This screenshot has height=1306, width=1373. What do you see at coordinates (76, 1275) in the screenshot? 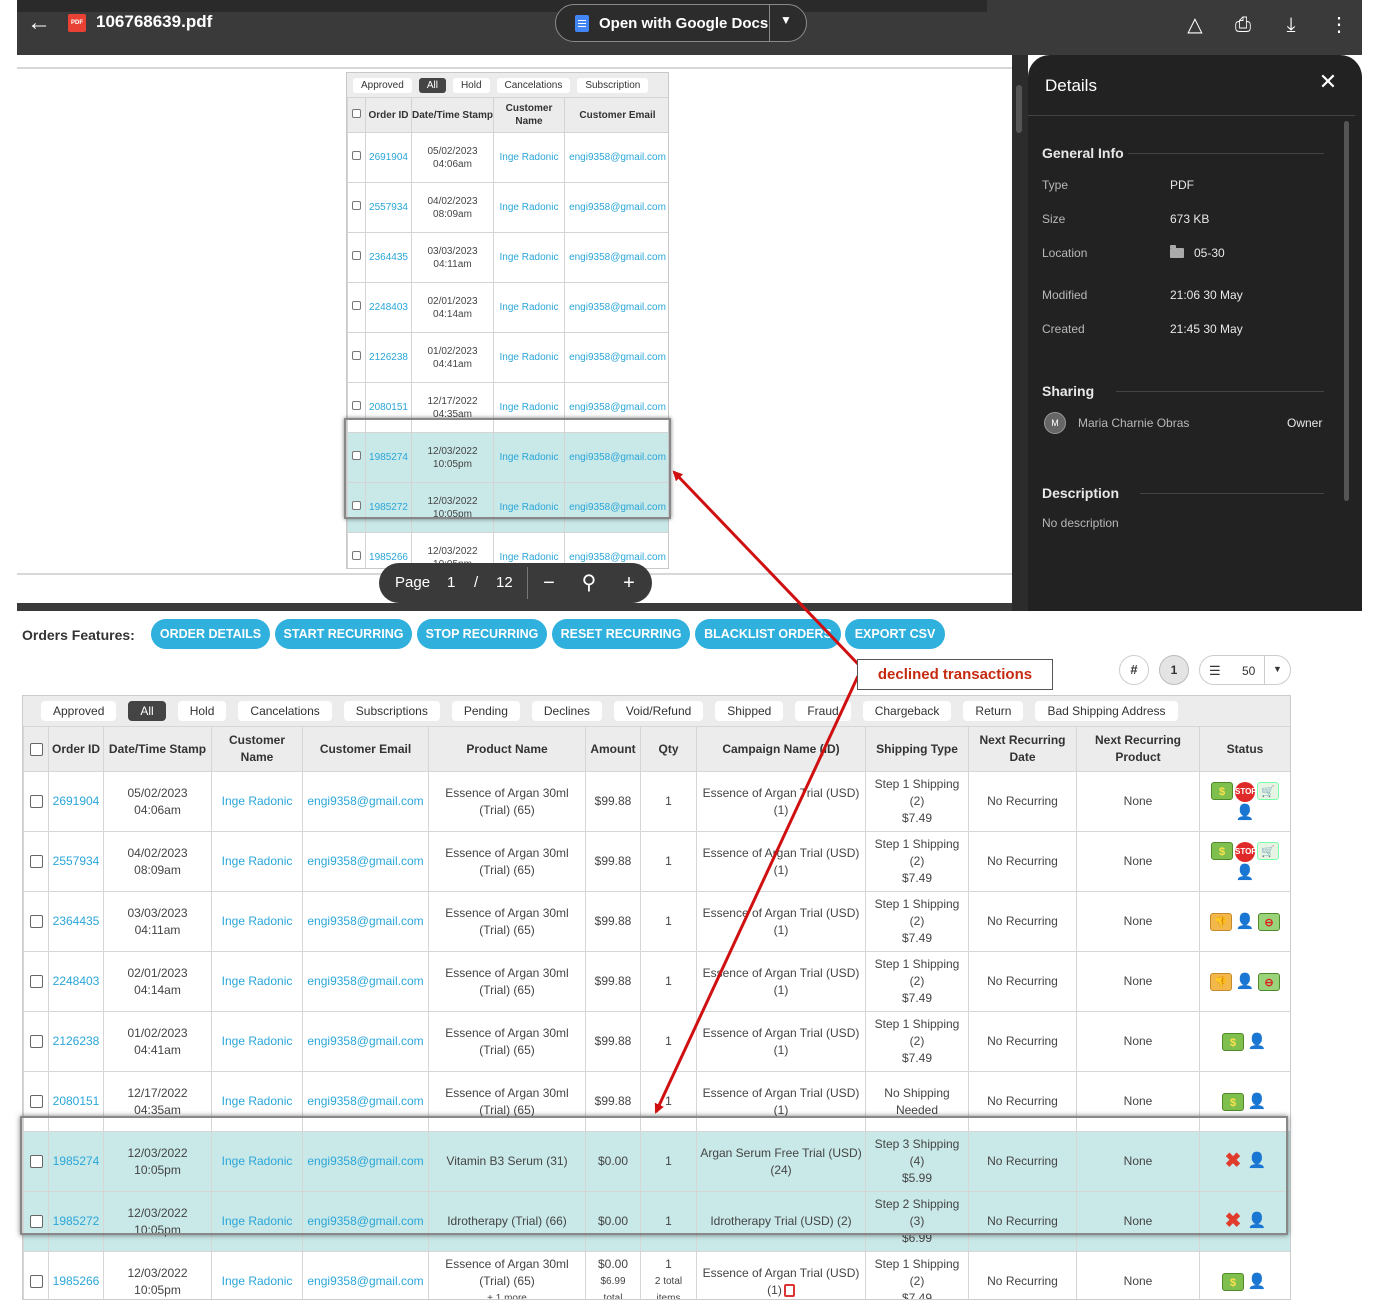
I see `order-id-link: 1985266` at bounding box center [76, 1275].